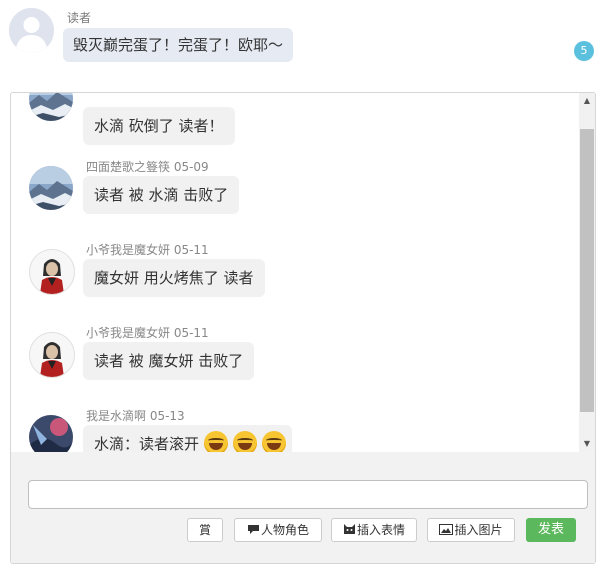  I want to click on reply-count-badge: 5, so click(584, 51).